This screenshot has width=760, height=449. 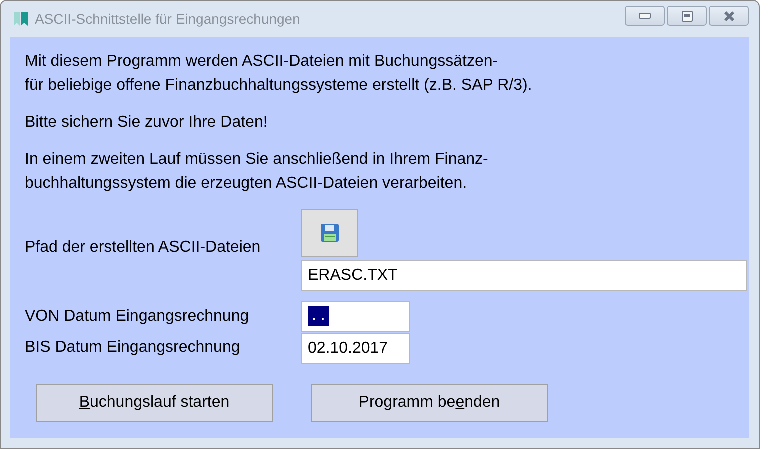 I want to click on date-field: 02.10.2017, so click(x=355, y=348).